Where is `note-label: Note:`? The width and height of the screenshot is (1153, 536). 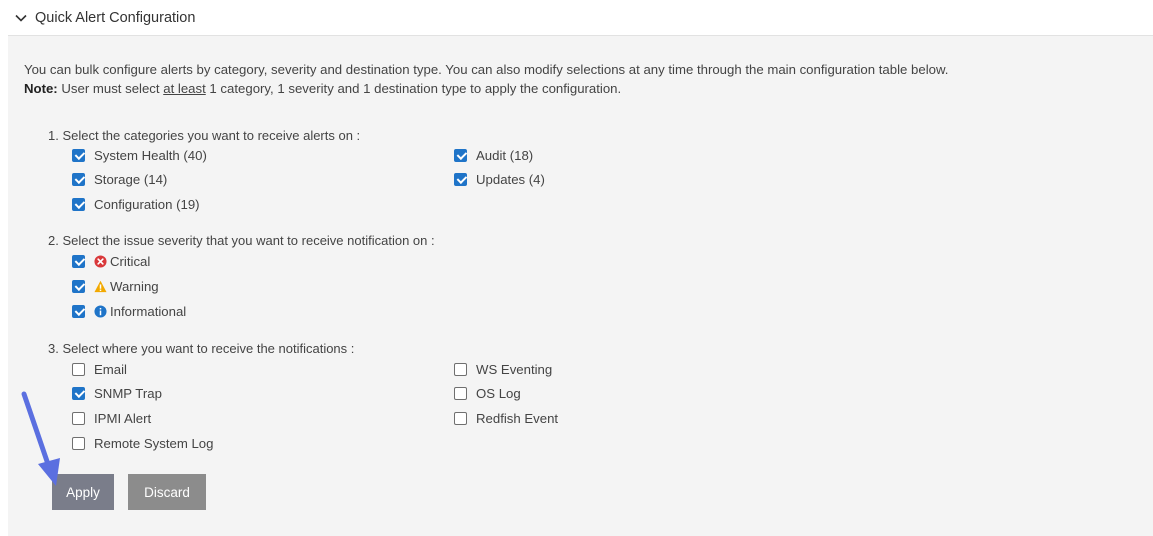
note-label: Note: is located at coordinates (41, 88).